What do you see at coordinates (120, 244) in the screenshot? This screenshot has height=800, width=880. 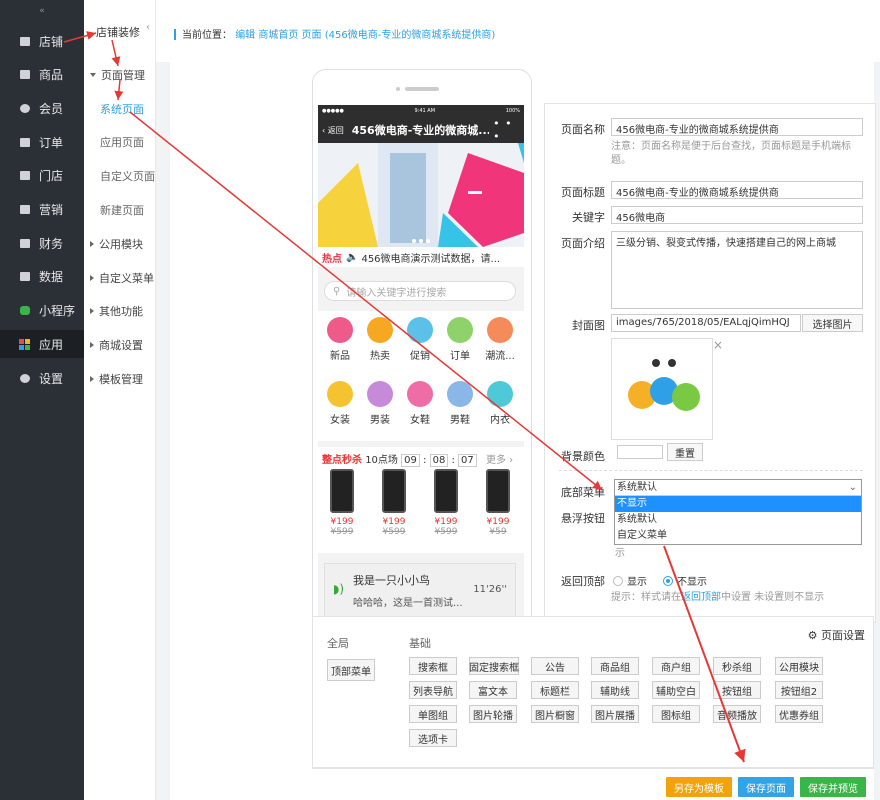 I see `subnav-group-public-module: 公用模块` at bounding box center [120, 244].